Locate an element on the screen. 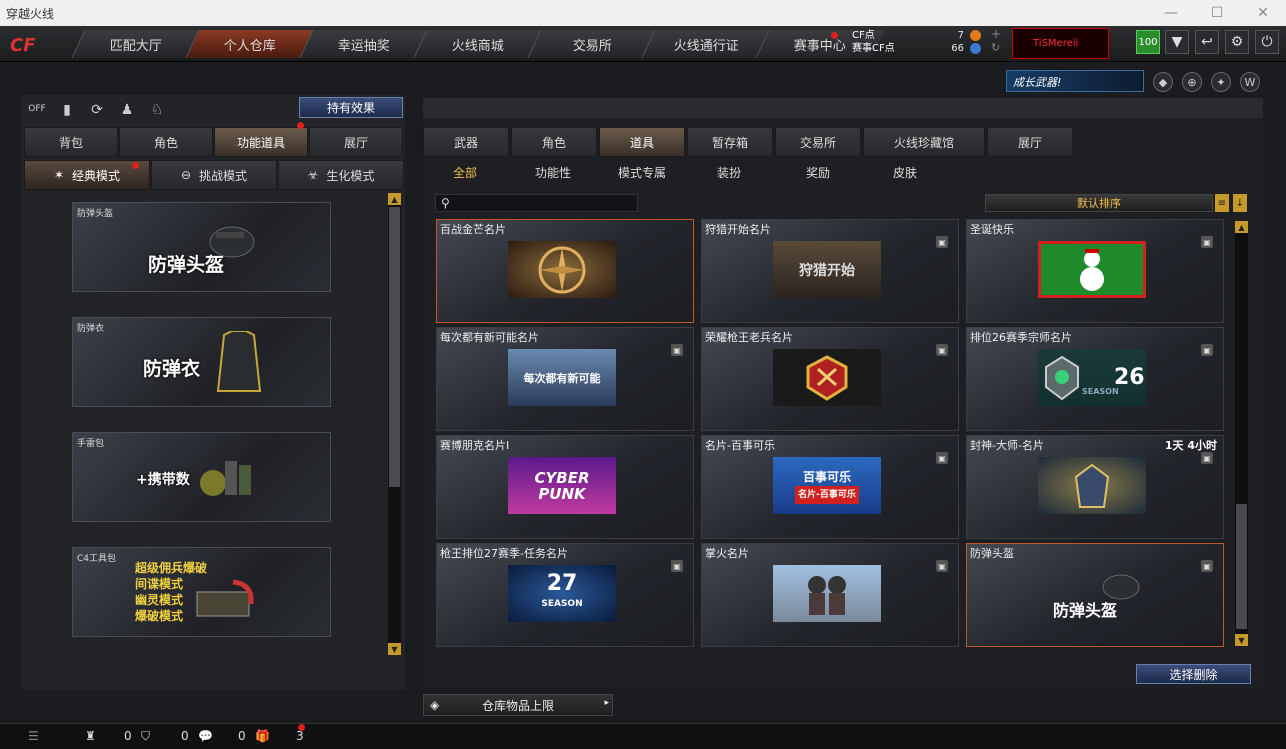 Image resolution: width=1286 pixels, height=749 pixels. nav-tab-match-lobby: 匹配大厅 is located at coordinates (136, 44).